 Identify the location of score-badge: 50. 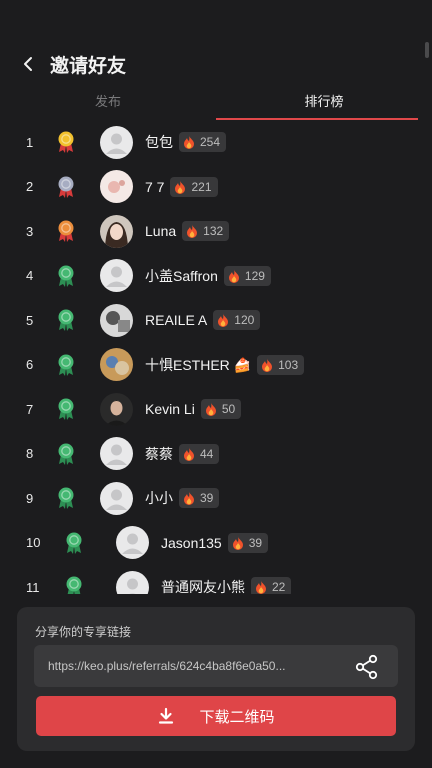
(221, 409).